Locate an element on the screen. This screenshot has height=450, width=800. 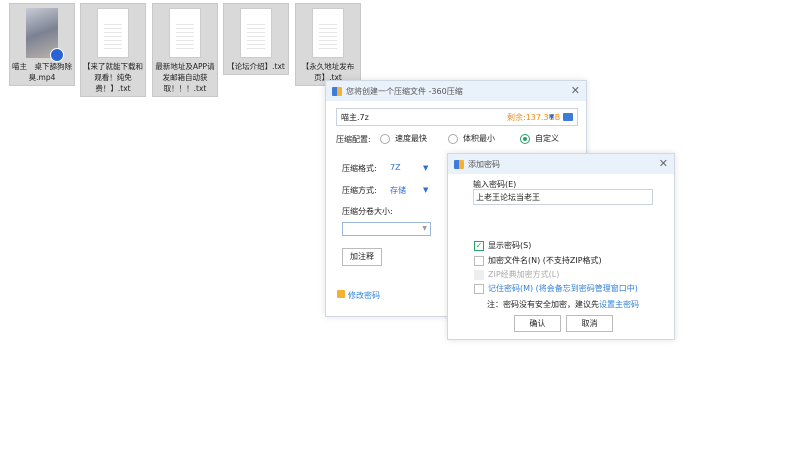
radio-fastest: 速度最快 is located at coordinates (403, 138).